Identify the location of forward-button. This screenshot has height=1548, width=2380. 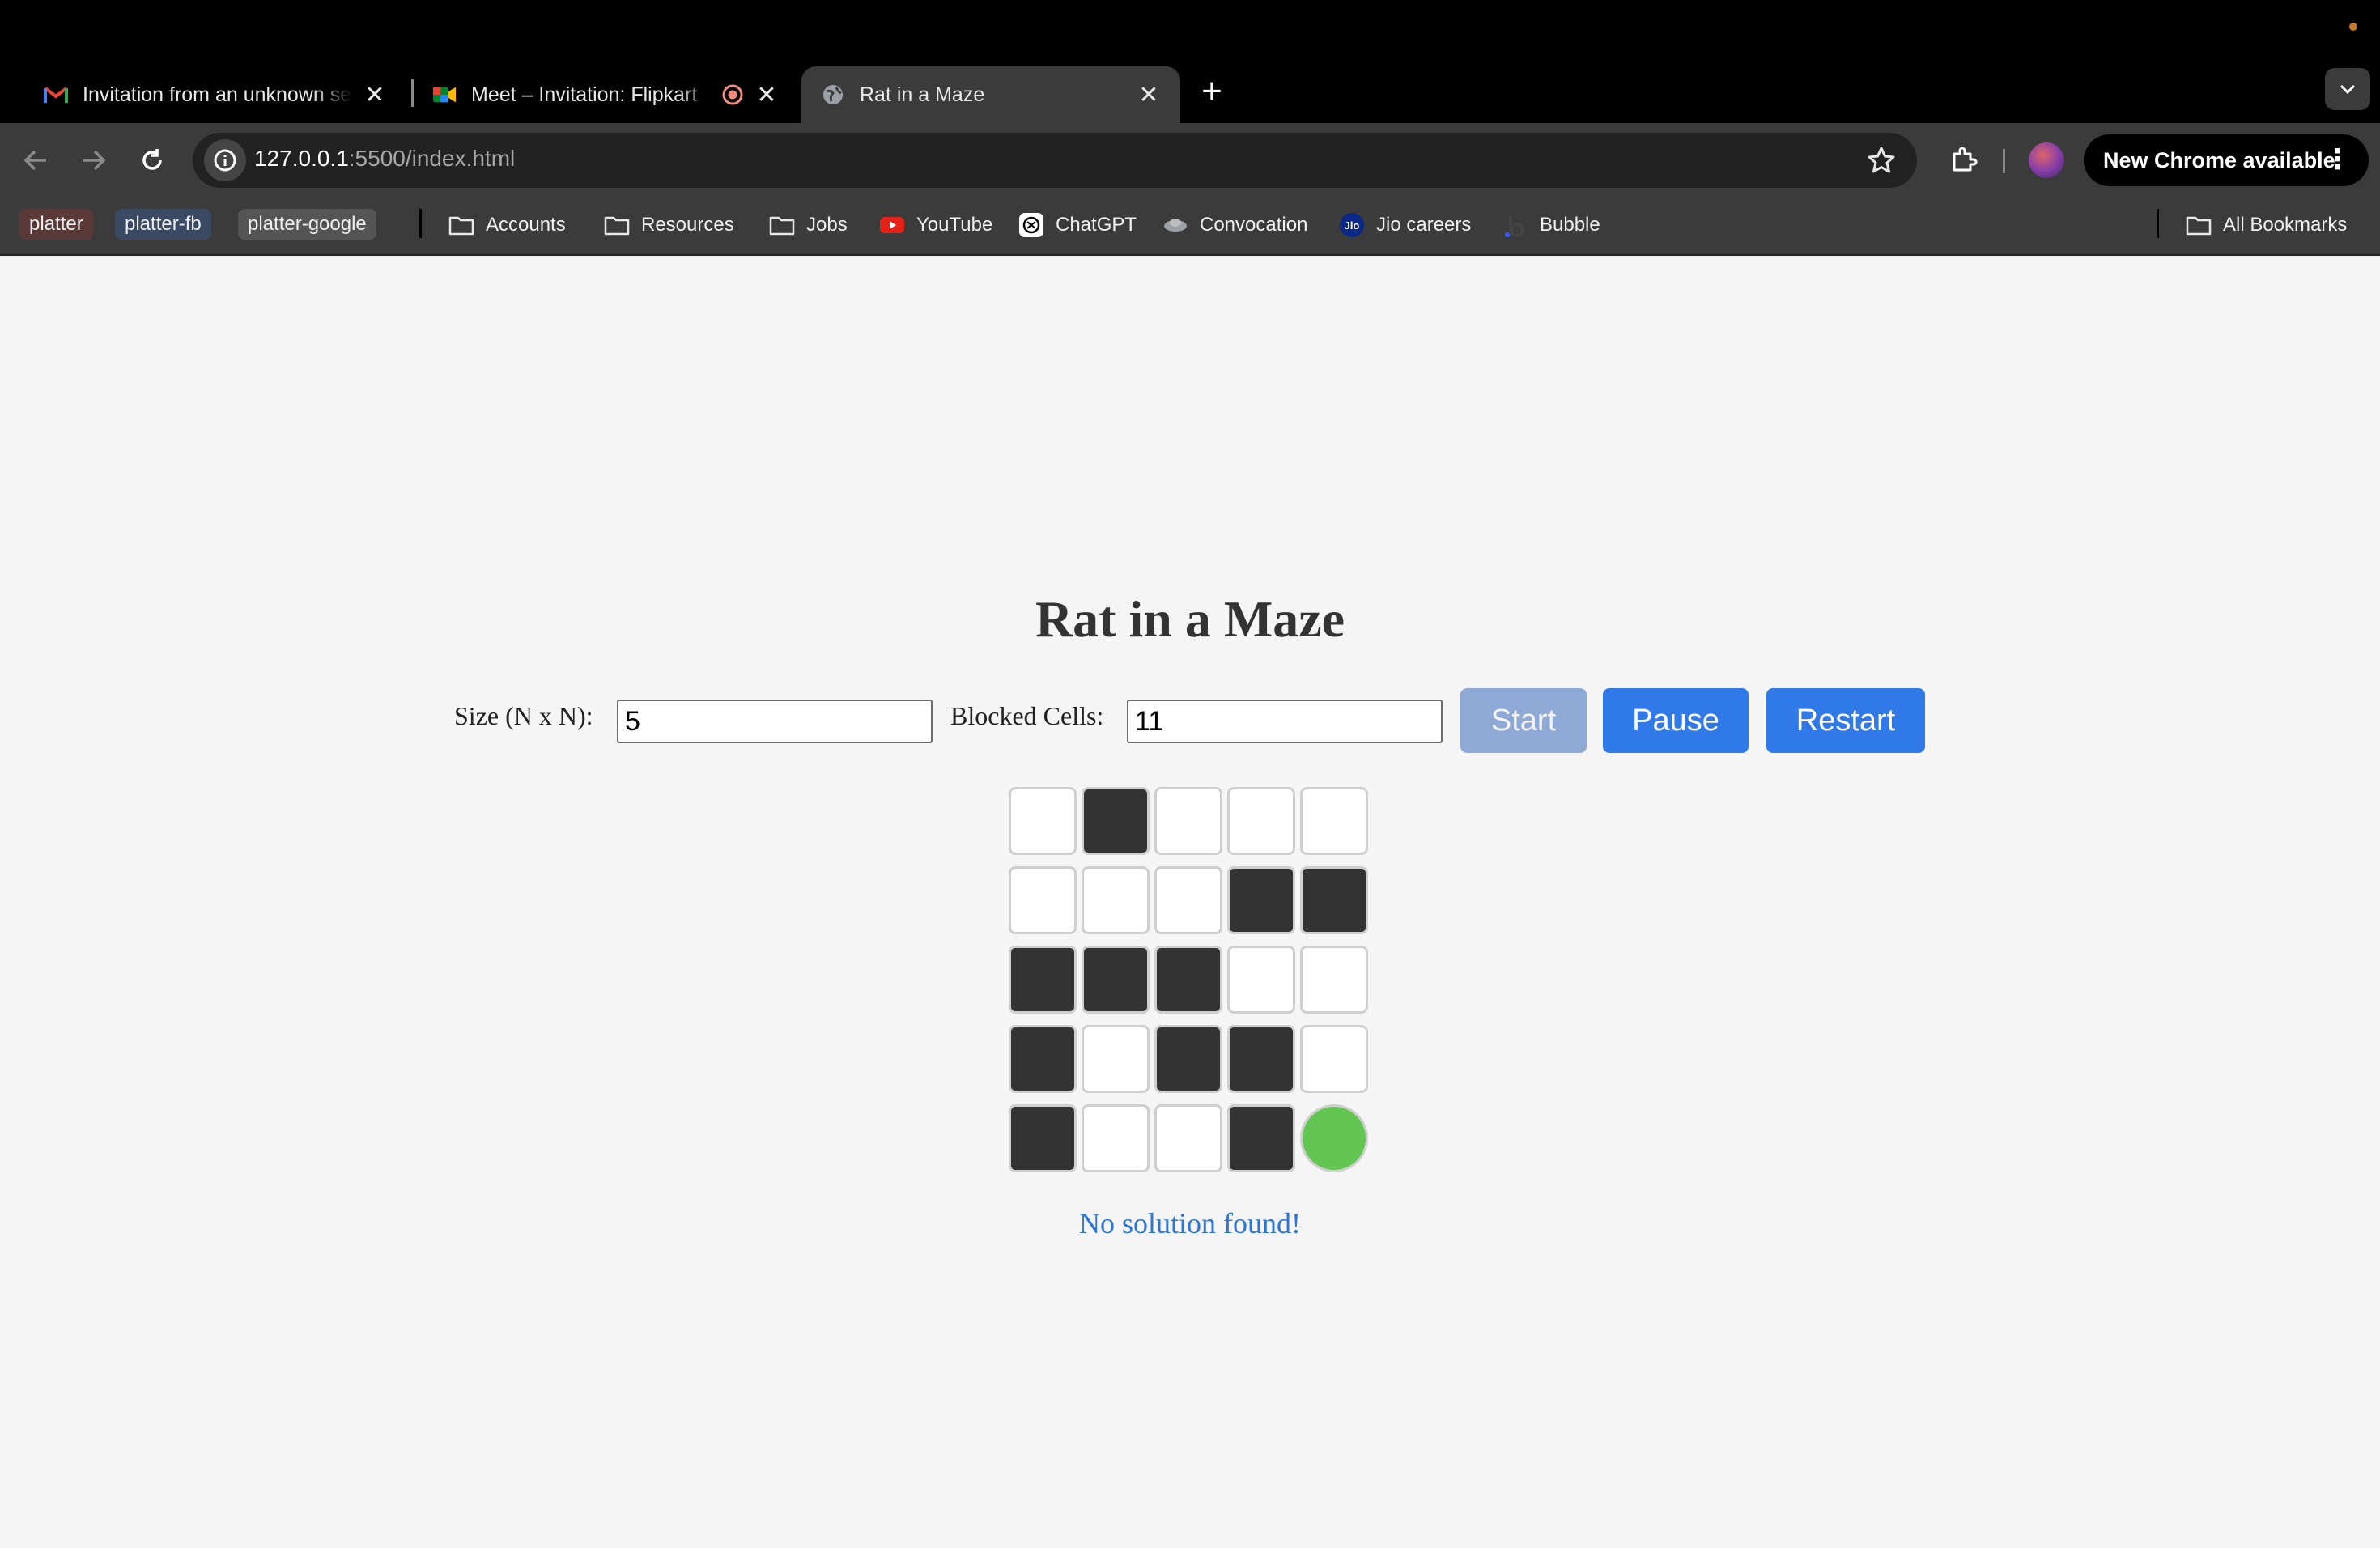
(94, 160).